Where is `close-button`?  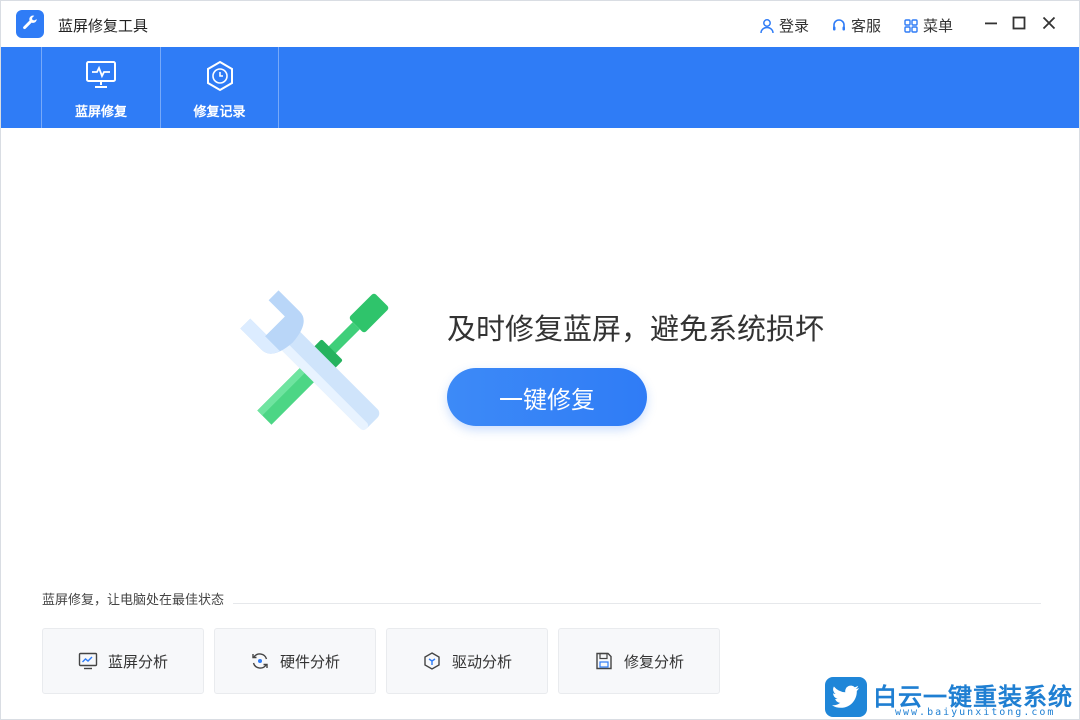
close-button is located at coordinates (1049, 23).